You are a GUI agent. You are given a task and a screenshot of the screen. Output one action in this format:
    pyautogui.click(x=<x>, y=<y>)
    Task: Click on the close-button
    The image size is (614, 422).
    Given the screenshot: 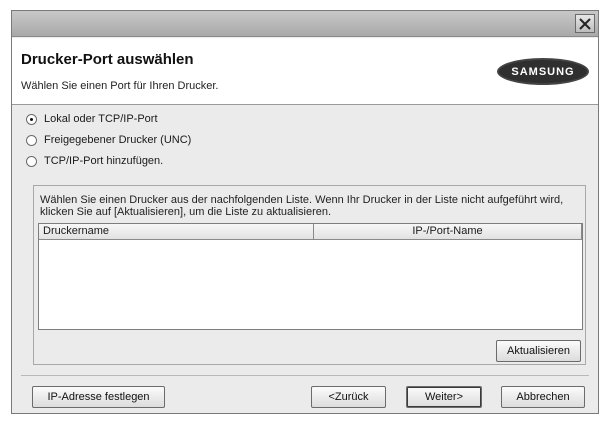 What is the action you would take?
    pyautogui.click(x=585, y=23)
    